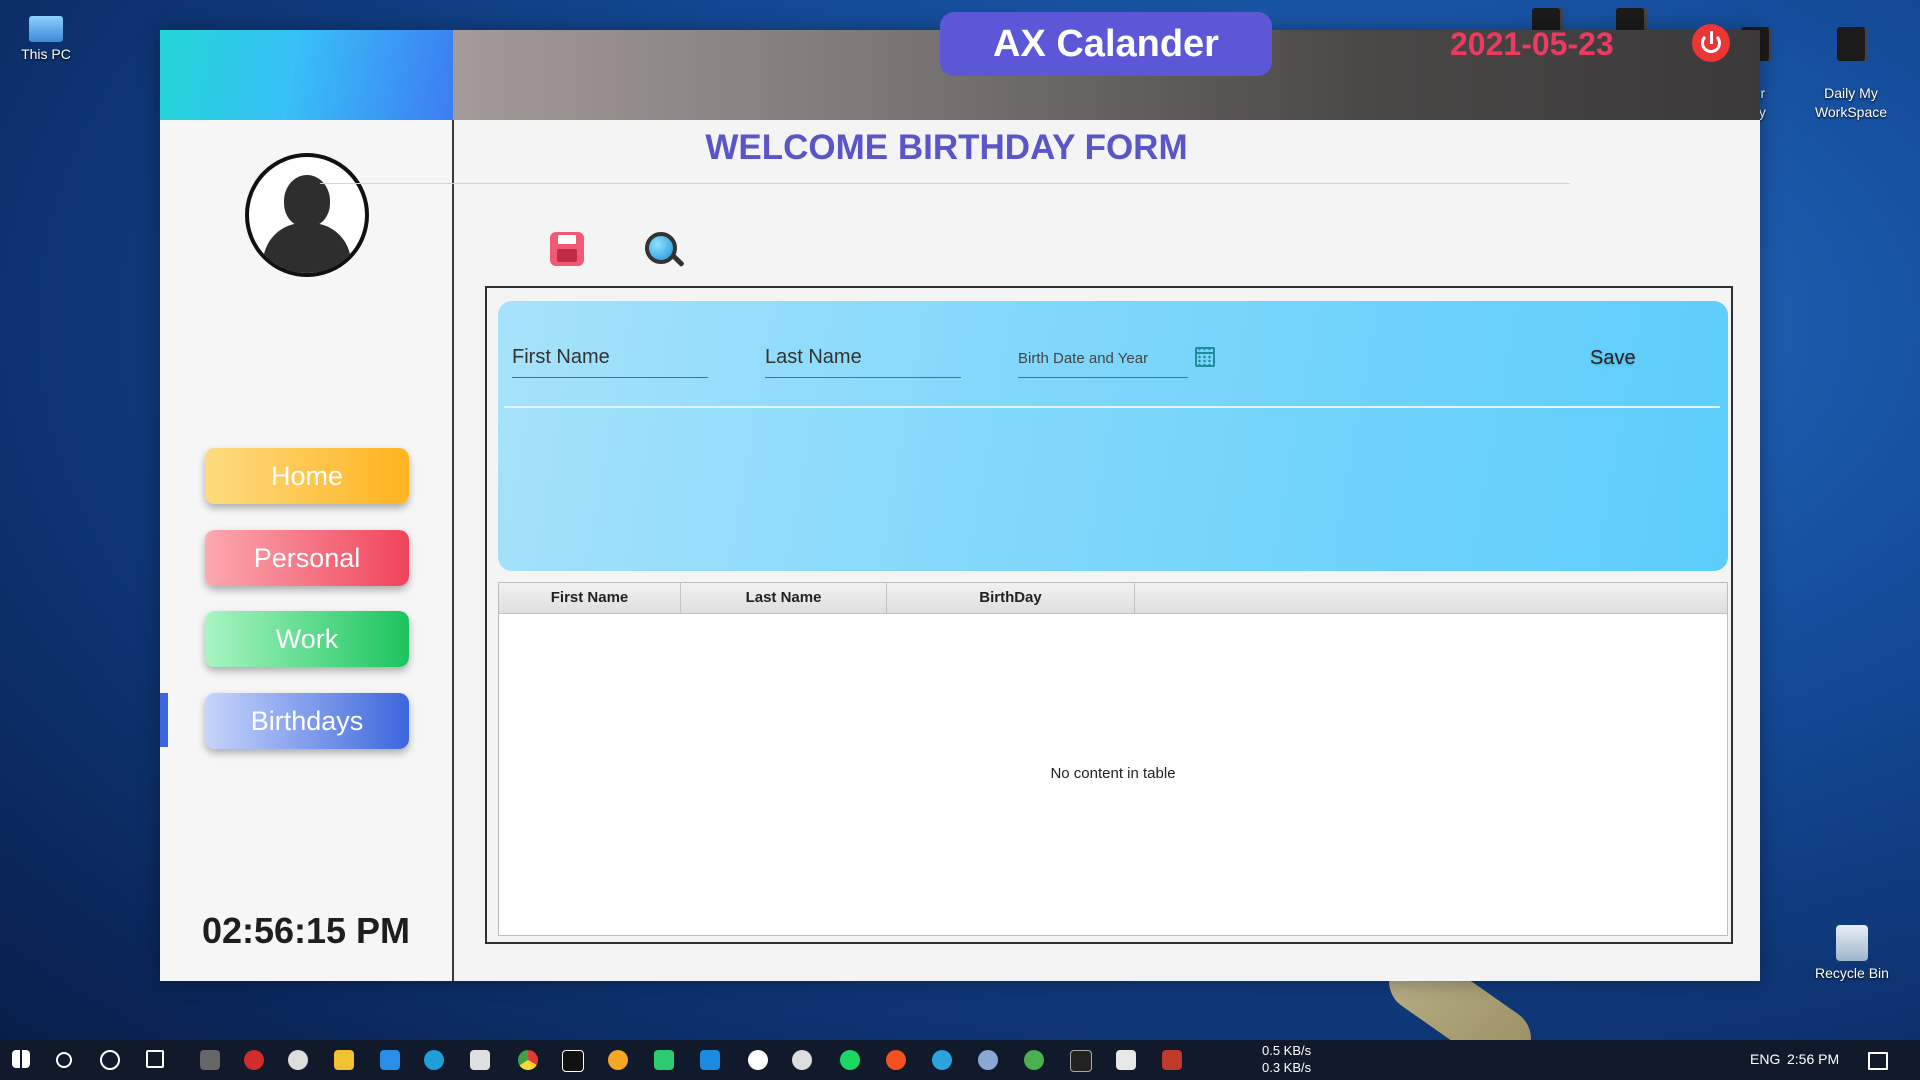 The height and width of the screenshot is (1080, 1920). I want to click on slack-icon, so click(802, 1060).